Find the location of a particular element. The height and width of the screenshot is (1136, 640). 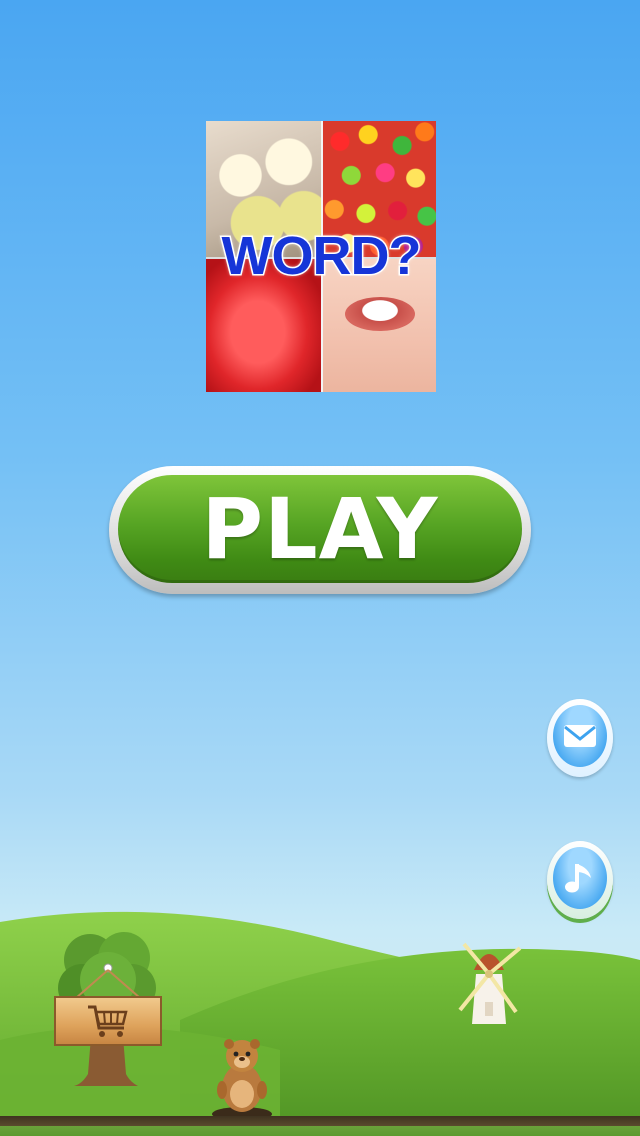

windmill is located at coordinates (490, 983).